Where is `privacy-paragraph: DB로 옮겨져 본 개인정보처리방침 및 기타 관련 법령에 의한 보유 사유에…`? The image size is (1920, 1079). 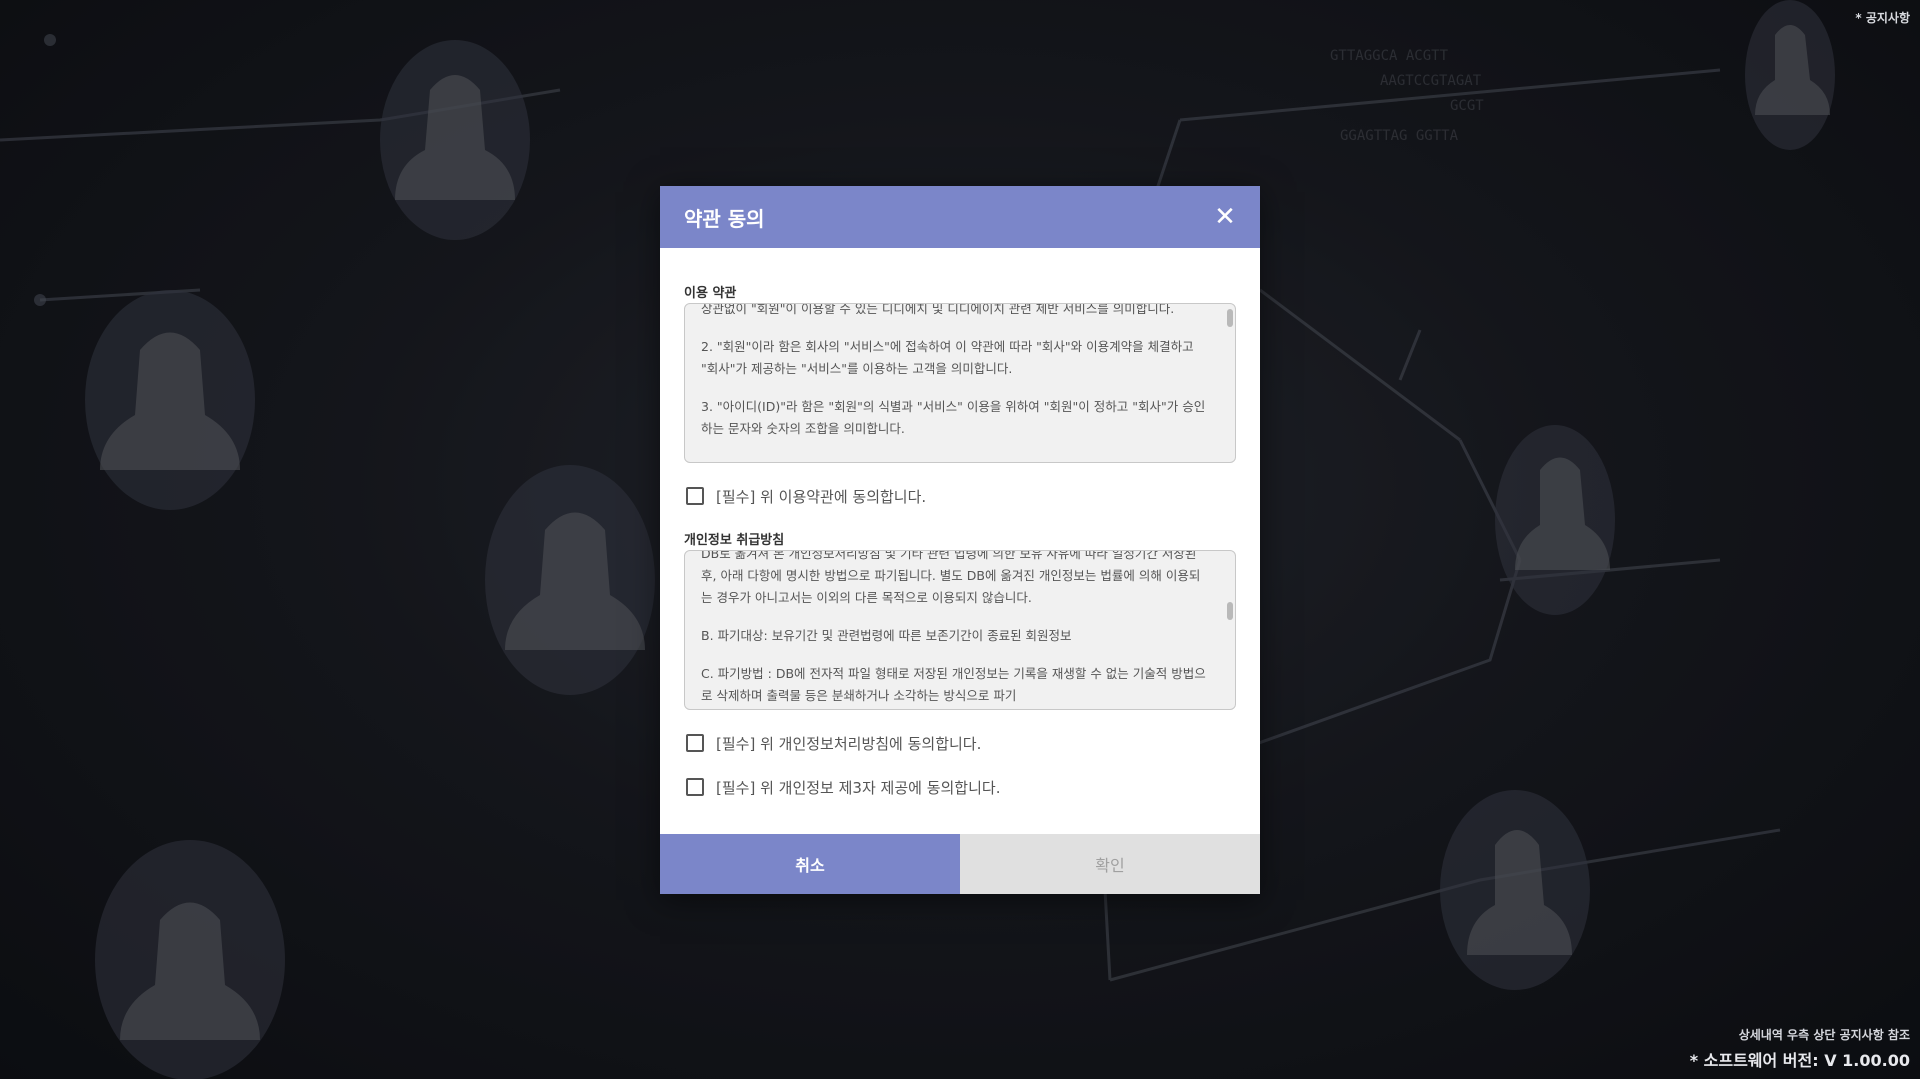
privacy-paragraph: DB로 옮겨져 본 개인정보처리방침 및 기타 관련 법령에 의한 보유 사유에… is located at coordinates (951, 577).